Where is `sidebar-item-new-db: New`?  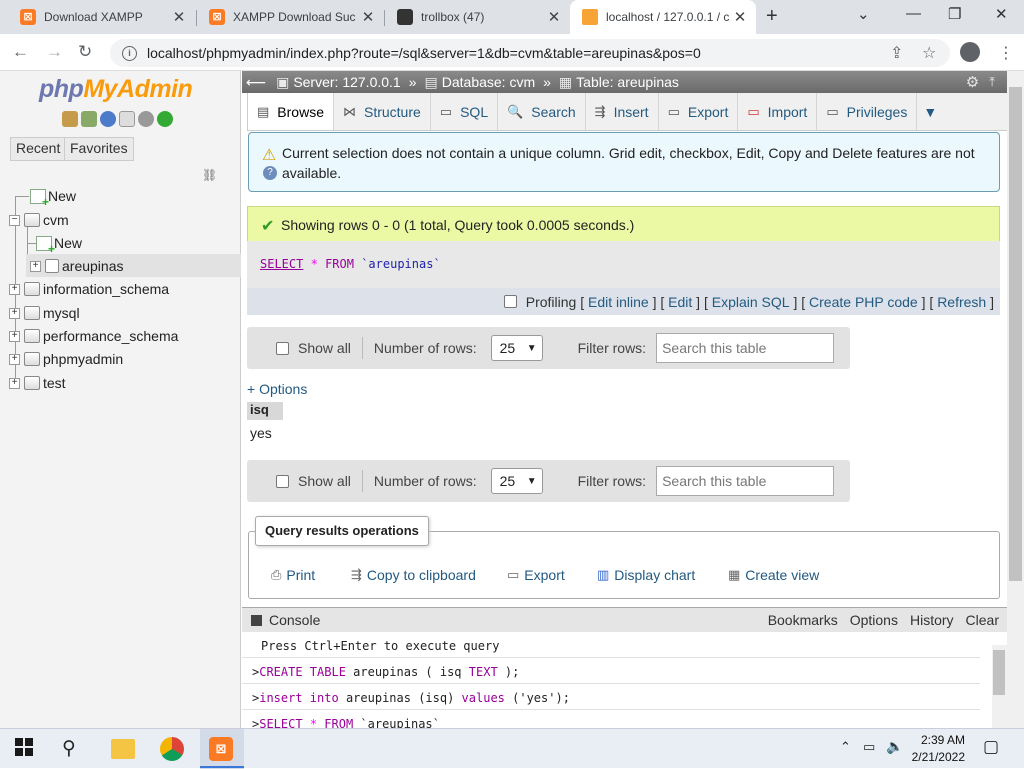 sidebar-item-new-db: New is located at coordinates (53, 197).